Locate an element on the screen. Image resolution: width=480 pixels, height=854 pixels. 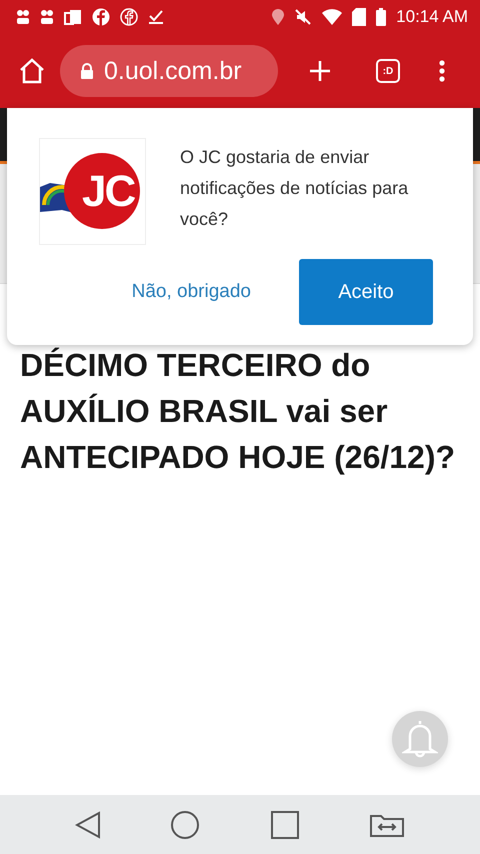
battery-icon is located at coordinates (381, 17).